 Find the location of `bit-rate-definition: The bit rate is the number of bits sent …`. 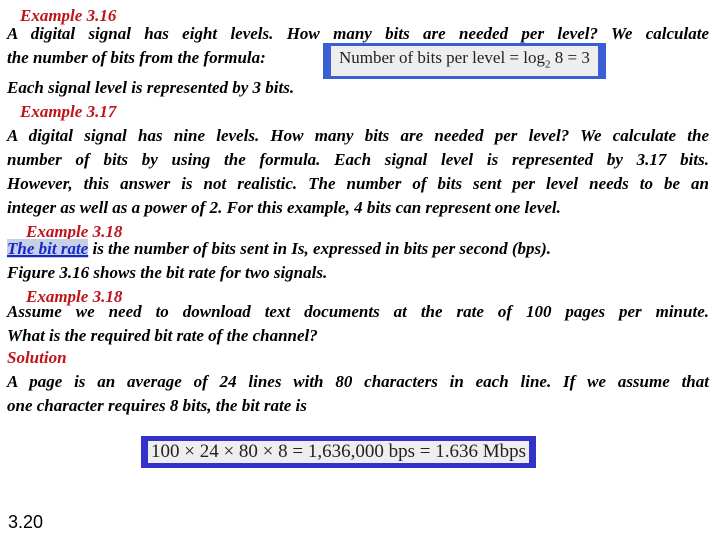

bit-rate-definition: The bit rate is the number of bits sent … is located at coordinates (279, 249).